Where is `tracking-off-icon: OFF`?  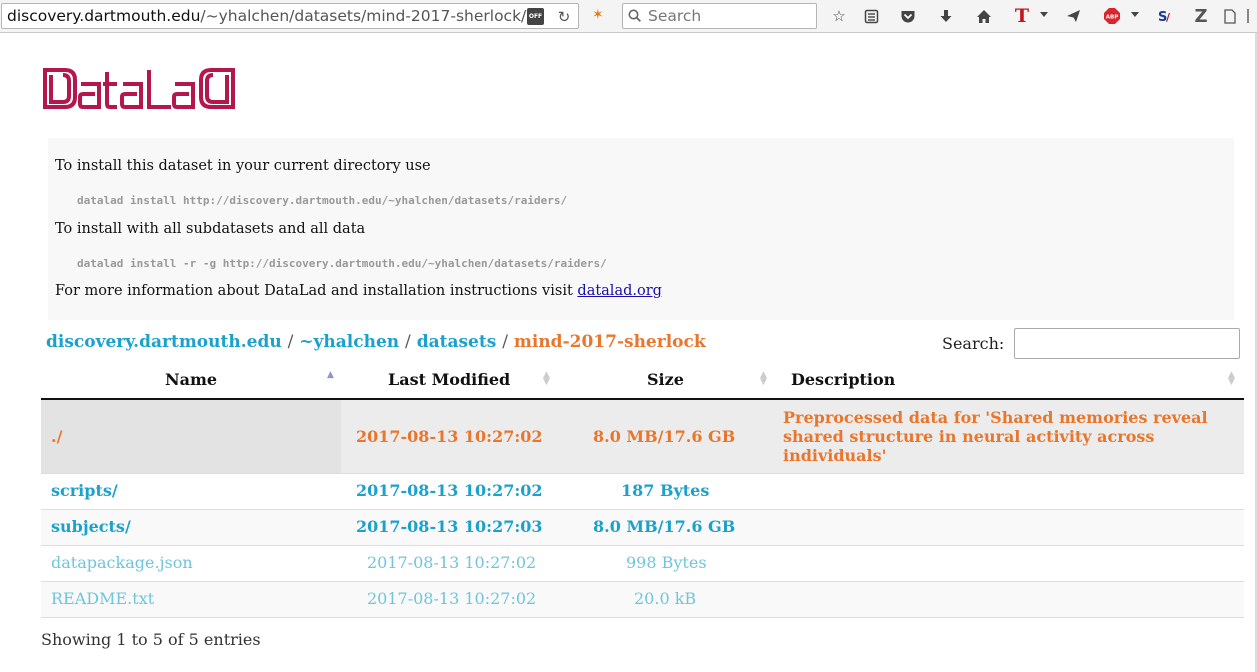
tracking-off-icon: OFF is located at coordinates (535, 16).